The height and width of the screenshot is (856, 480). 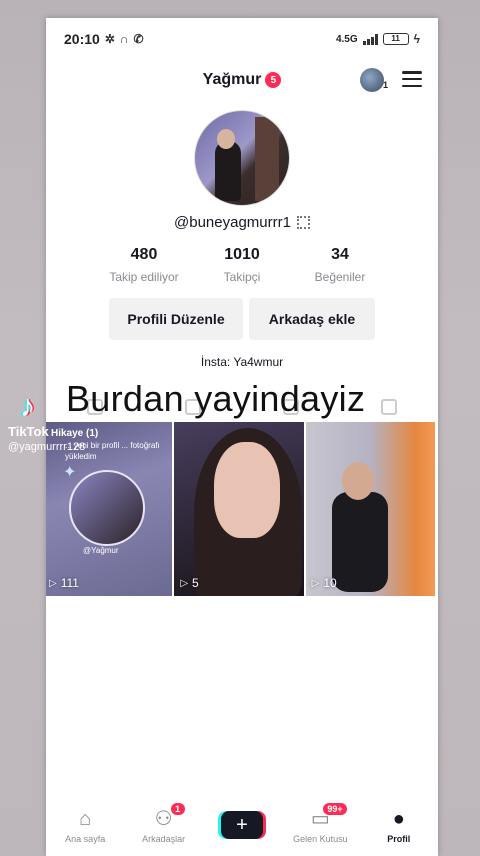 I want to click on view-count-value: 111, so click(x=69, y=583).